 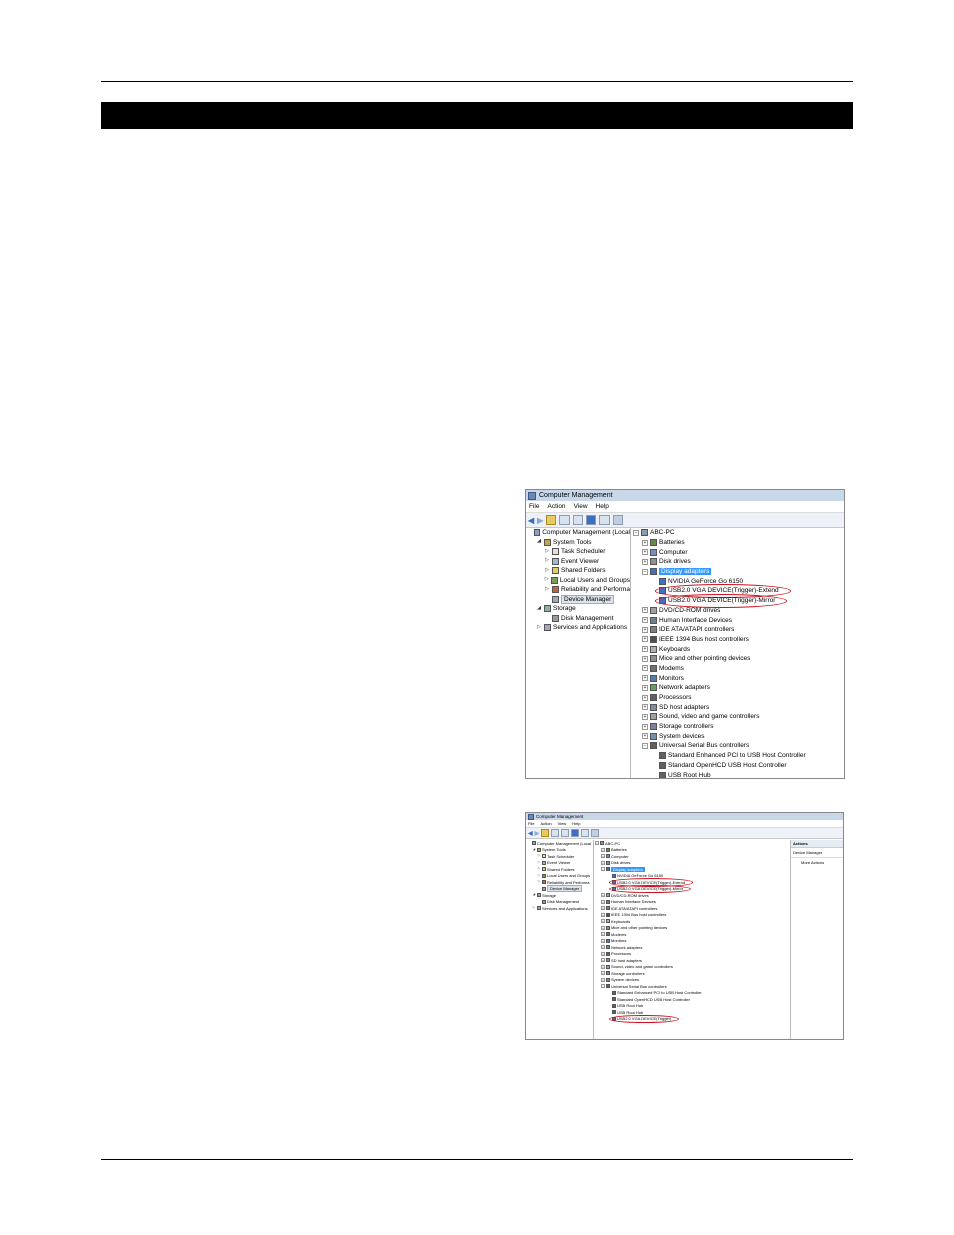 I want to click on device-tree-item: USB2.0 VGA DEVICE(Trigger)-Mirror, so click(x=737, y=600).